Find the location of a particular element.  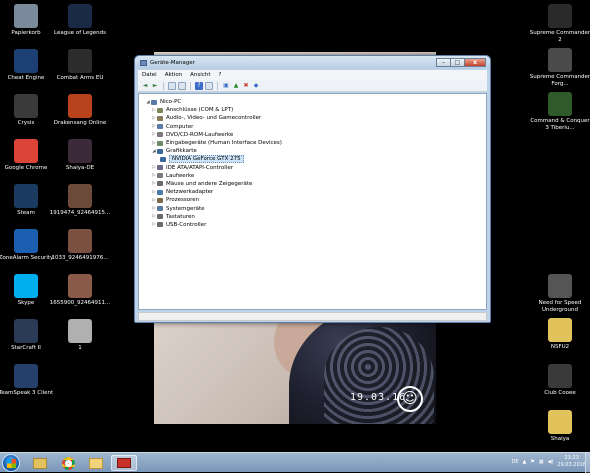

tree-node-label: Audio-, Video- und Gamecontroller is located at coordinates (214, 118).